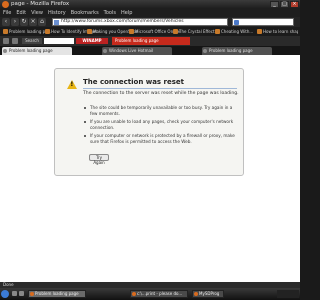 The width and height of the screenshot is (320, 300). What do you see at coordinates (57, 13) in the screenshot?
I see `menu-history: History` at bounding box center [57, 13].